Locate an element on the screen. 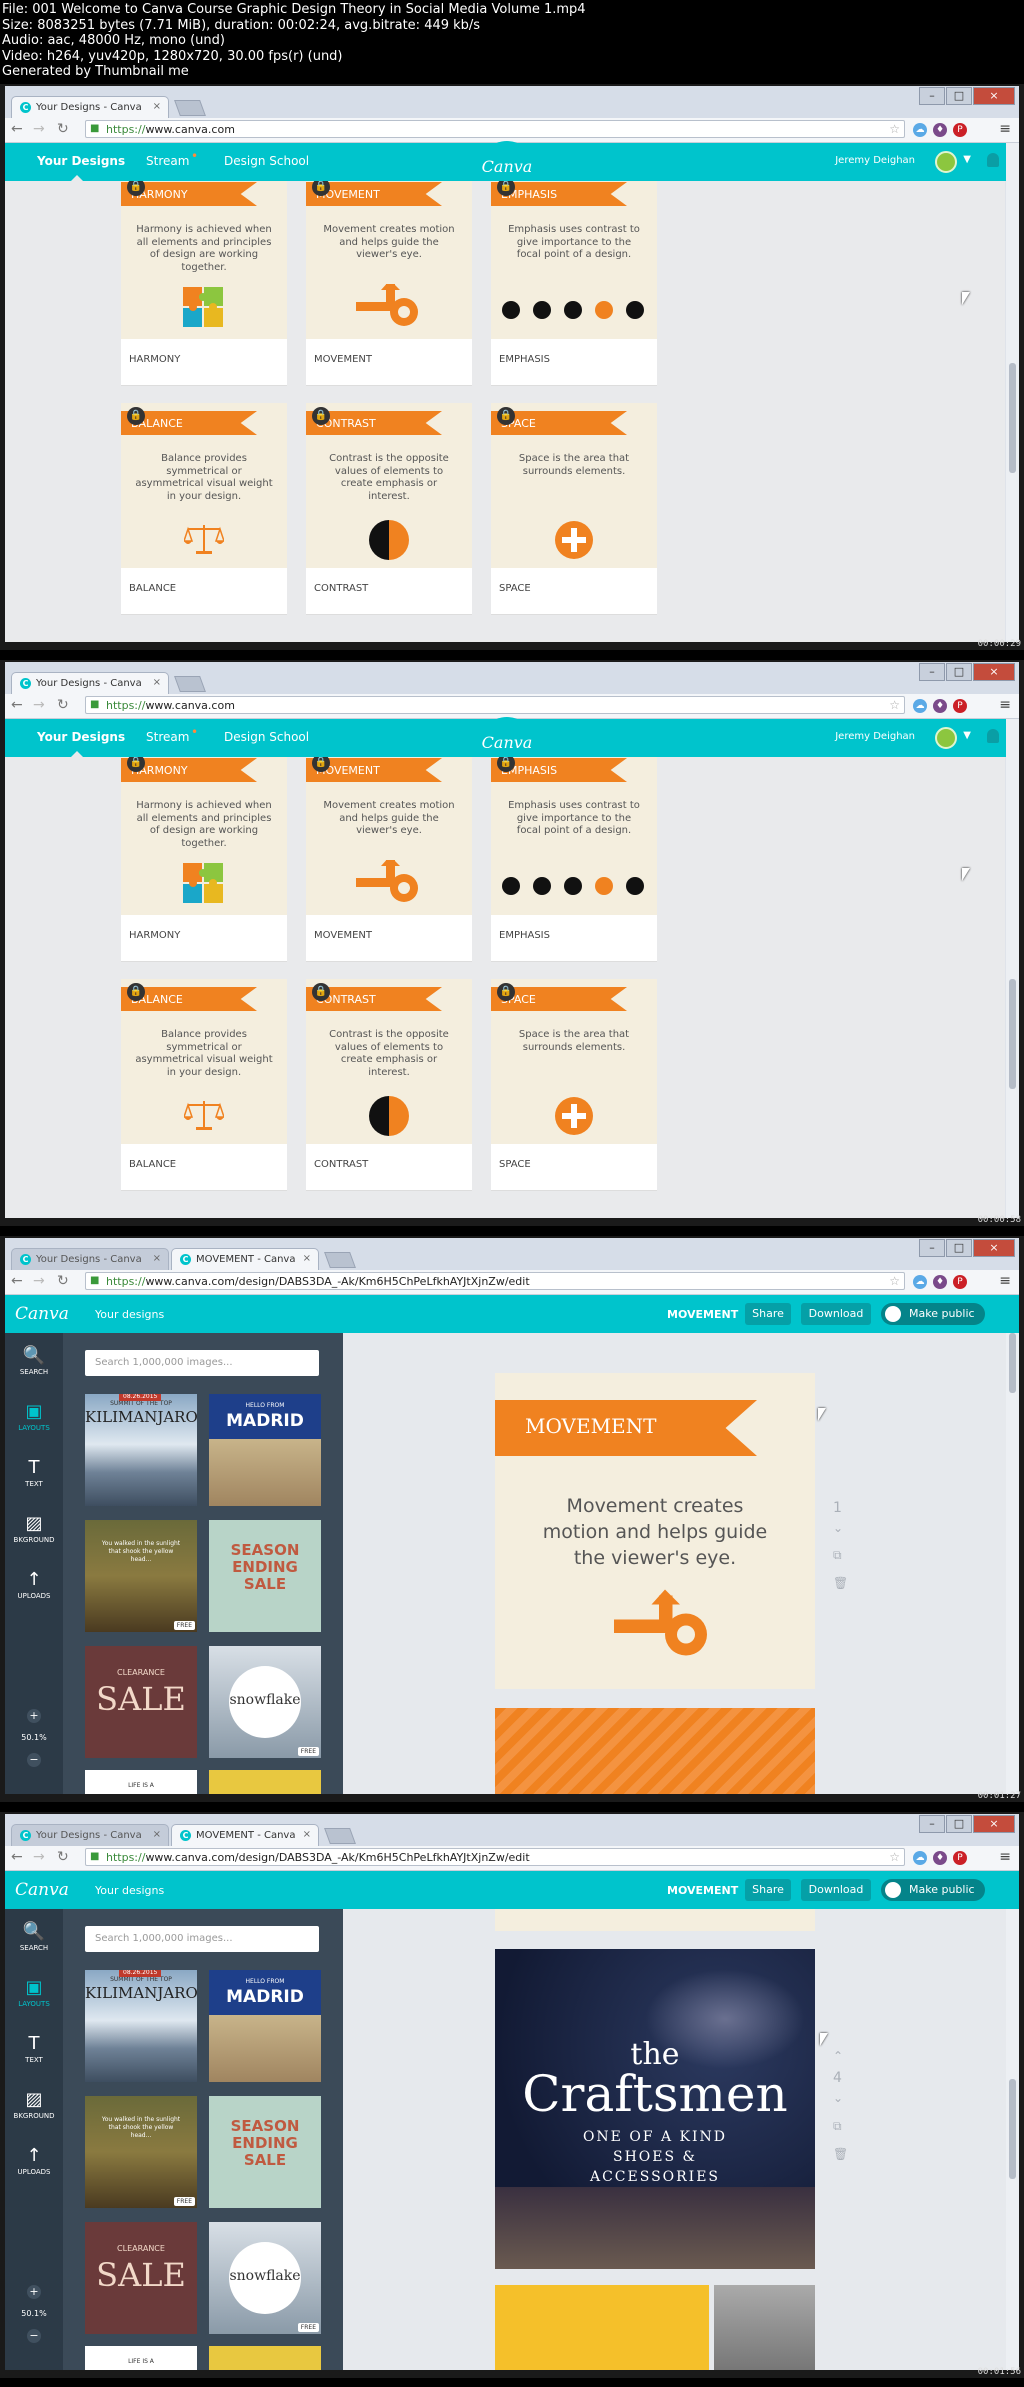  poster-banner: MOVEMENT is located at coordinates (626, 1428).